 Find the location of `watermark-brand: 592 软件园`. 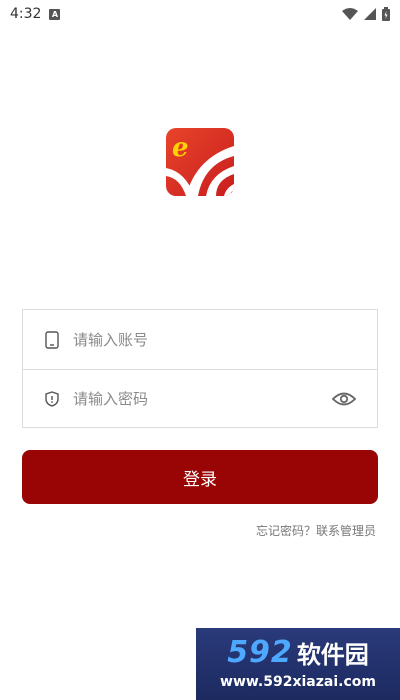

watermark-brand: 592 软件园 is located at coordinates (298, 652).